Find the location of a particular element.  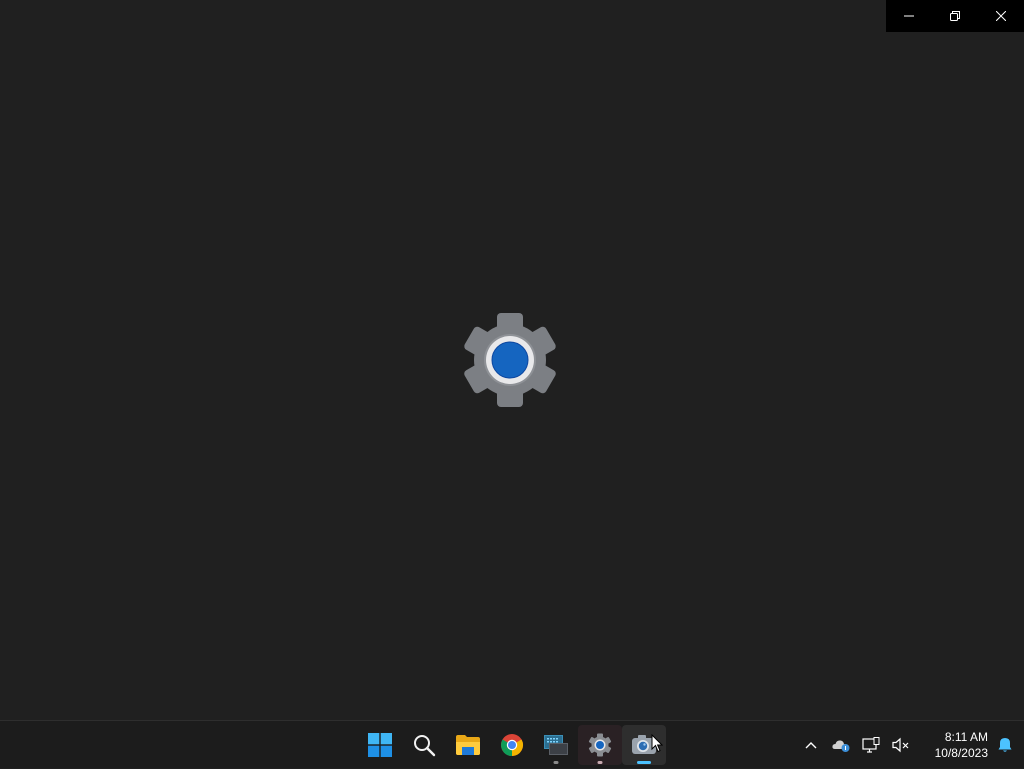

restore-button is located at coordinates (955, 16).